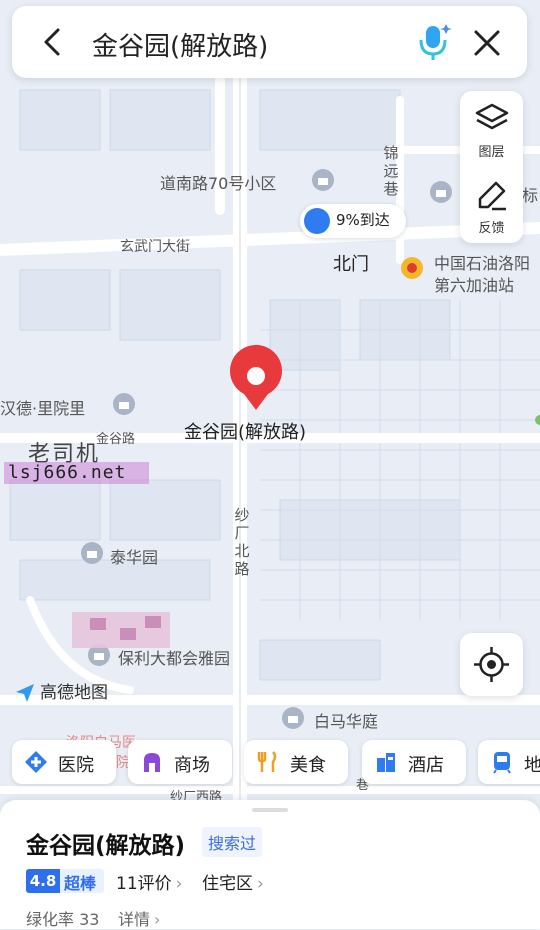  I want to click on detail-link: 详情 ›, so click(139, 918).